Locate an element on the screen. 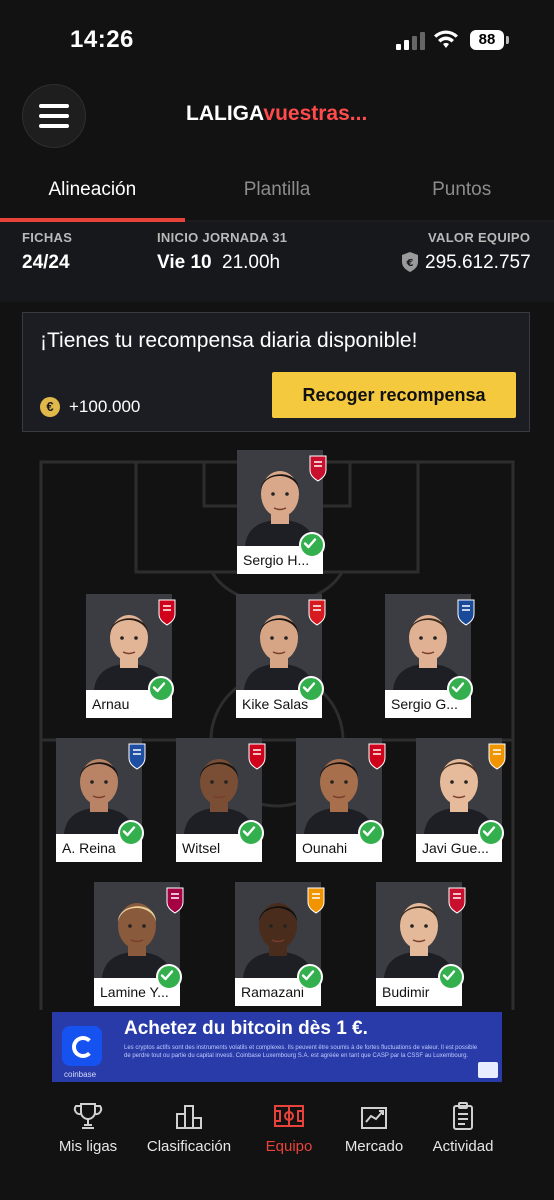  fichas-value: 24/24 is located at coordinates (46, 262).